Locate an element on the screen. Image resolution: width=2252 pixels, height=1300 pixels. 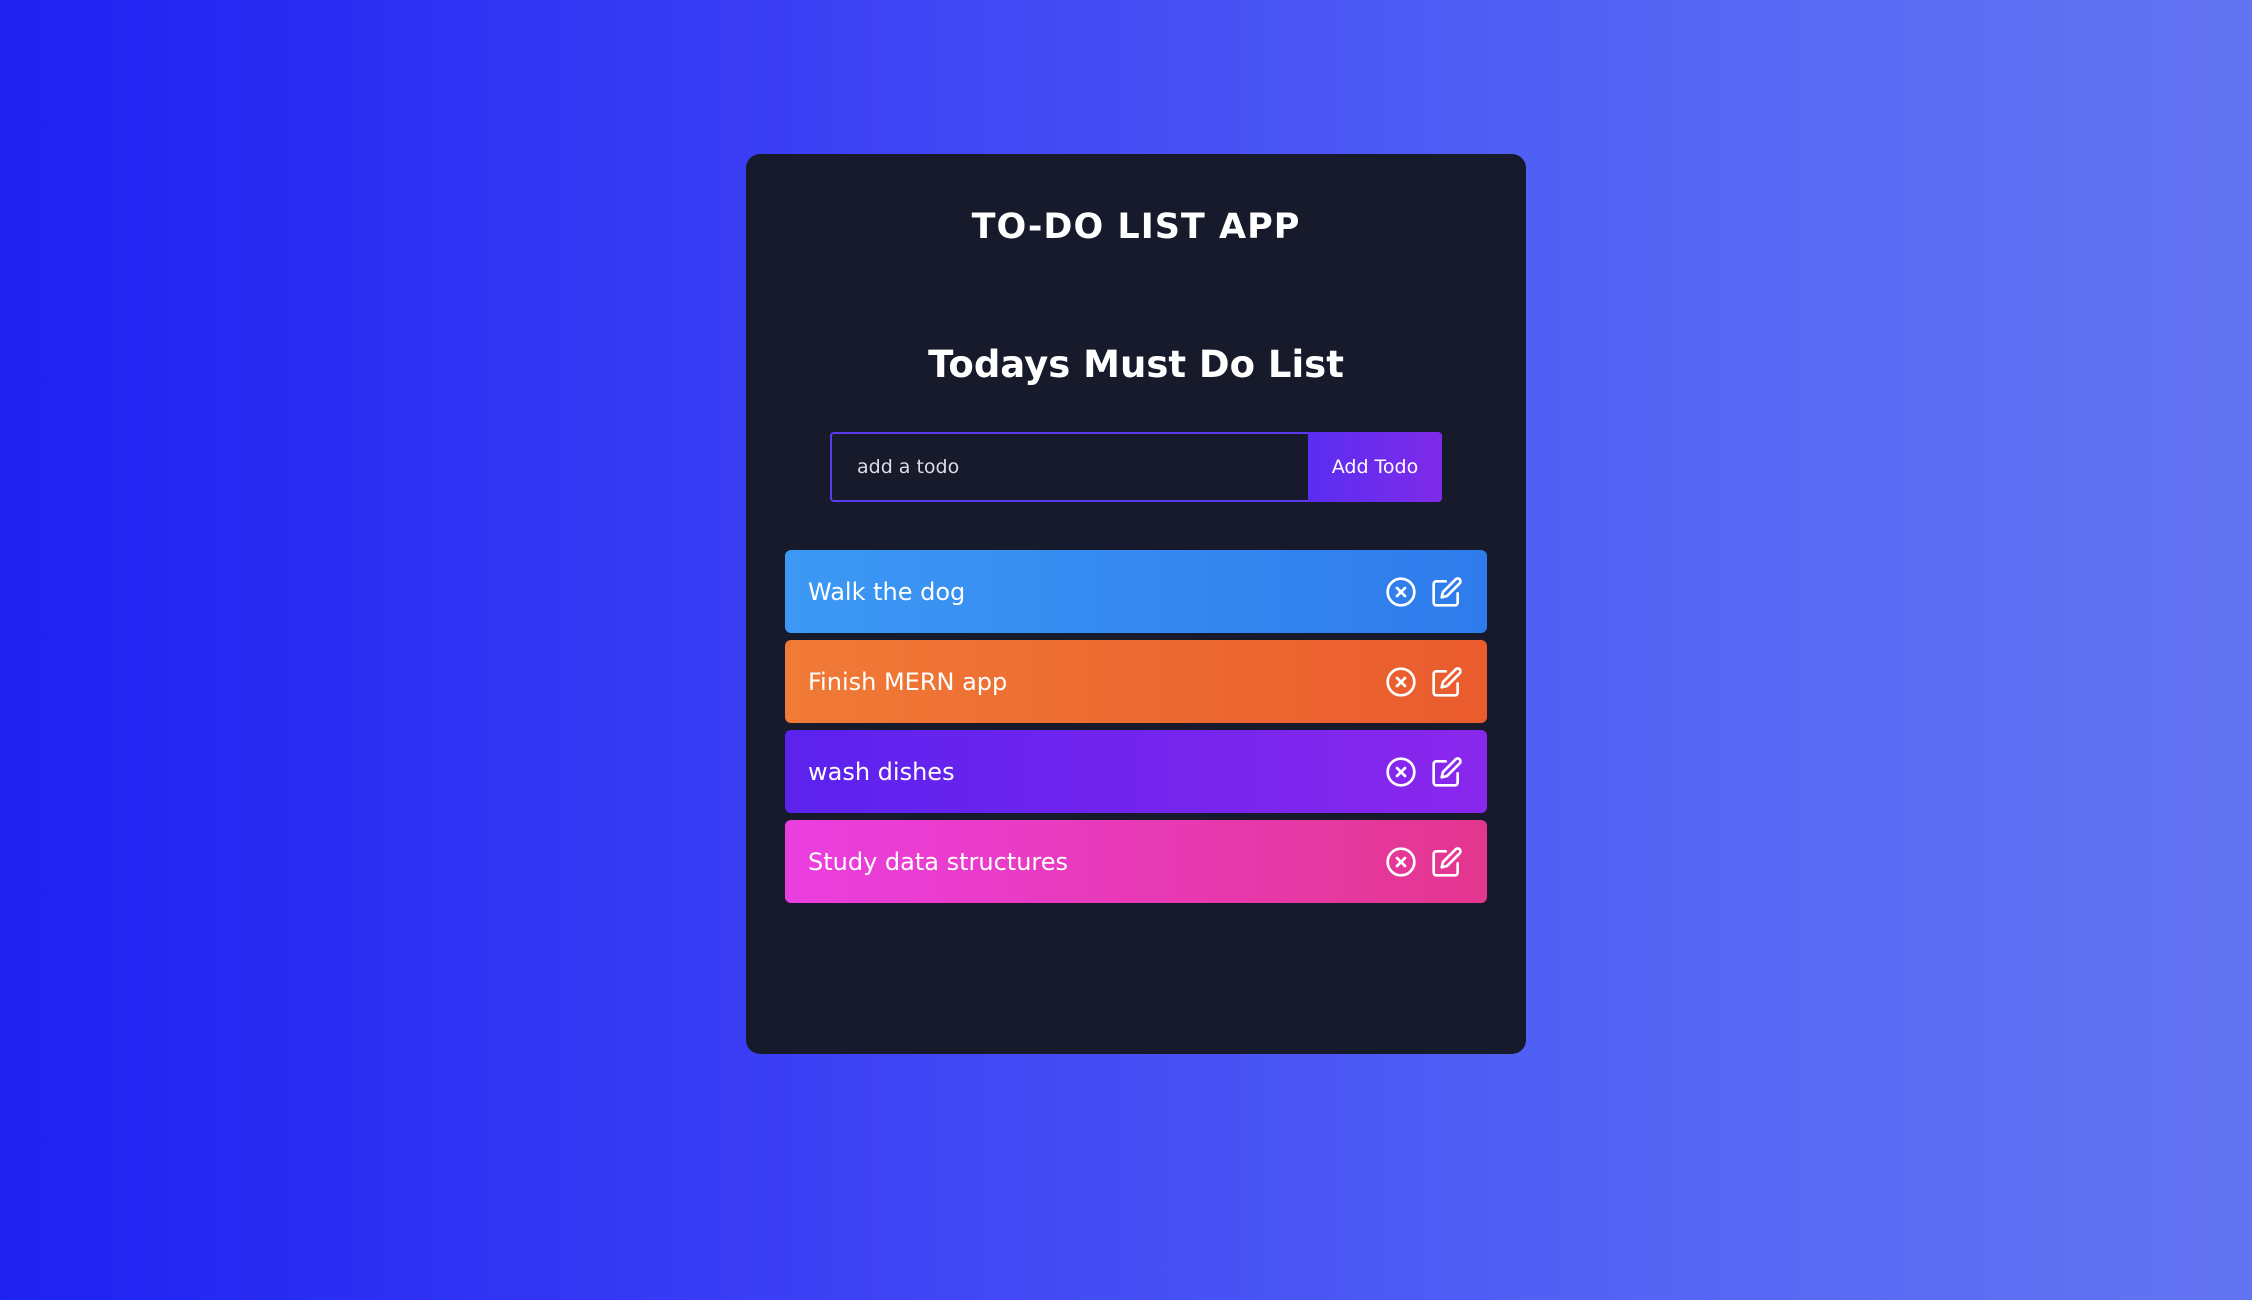
app-title: TO-DO LIST APP is located at coordinates (1136, 227).